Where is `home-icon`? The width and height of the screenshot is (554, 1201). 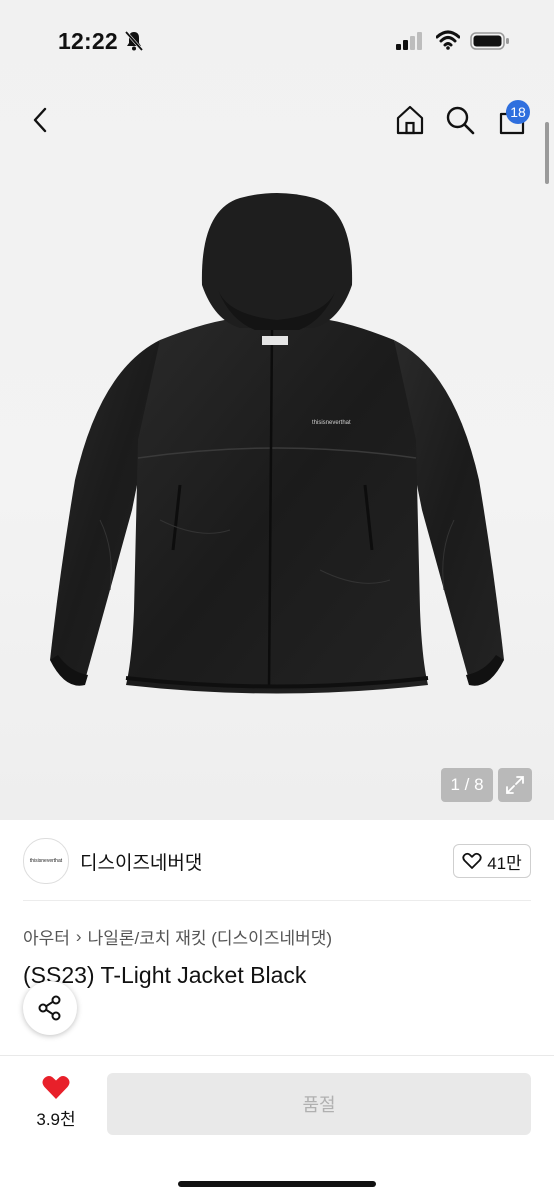
home-icon is located at coordinates (410, 120).